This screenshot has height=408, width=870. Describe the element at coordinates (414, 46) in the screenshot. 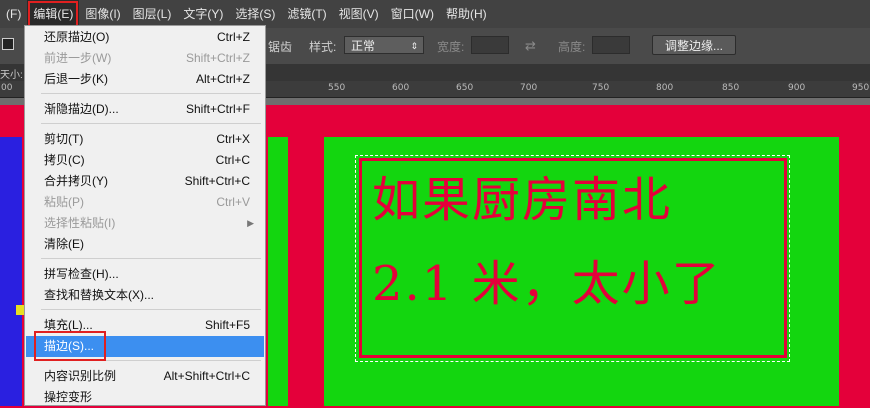

I see `chevron-updown-icon: ⇕` at that location.